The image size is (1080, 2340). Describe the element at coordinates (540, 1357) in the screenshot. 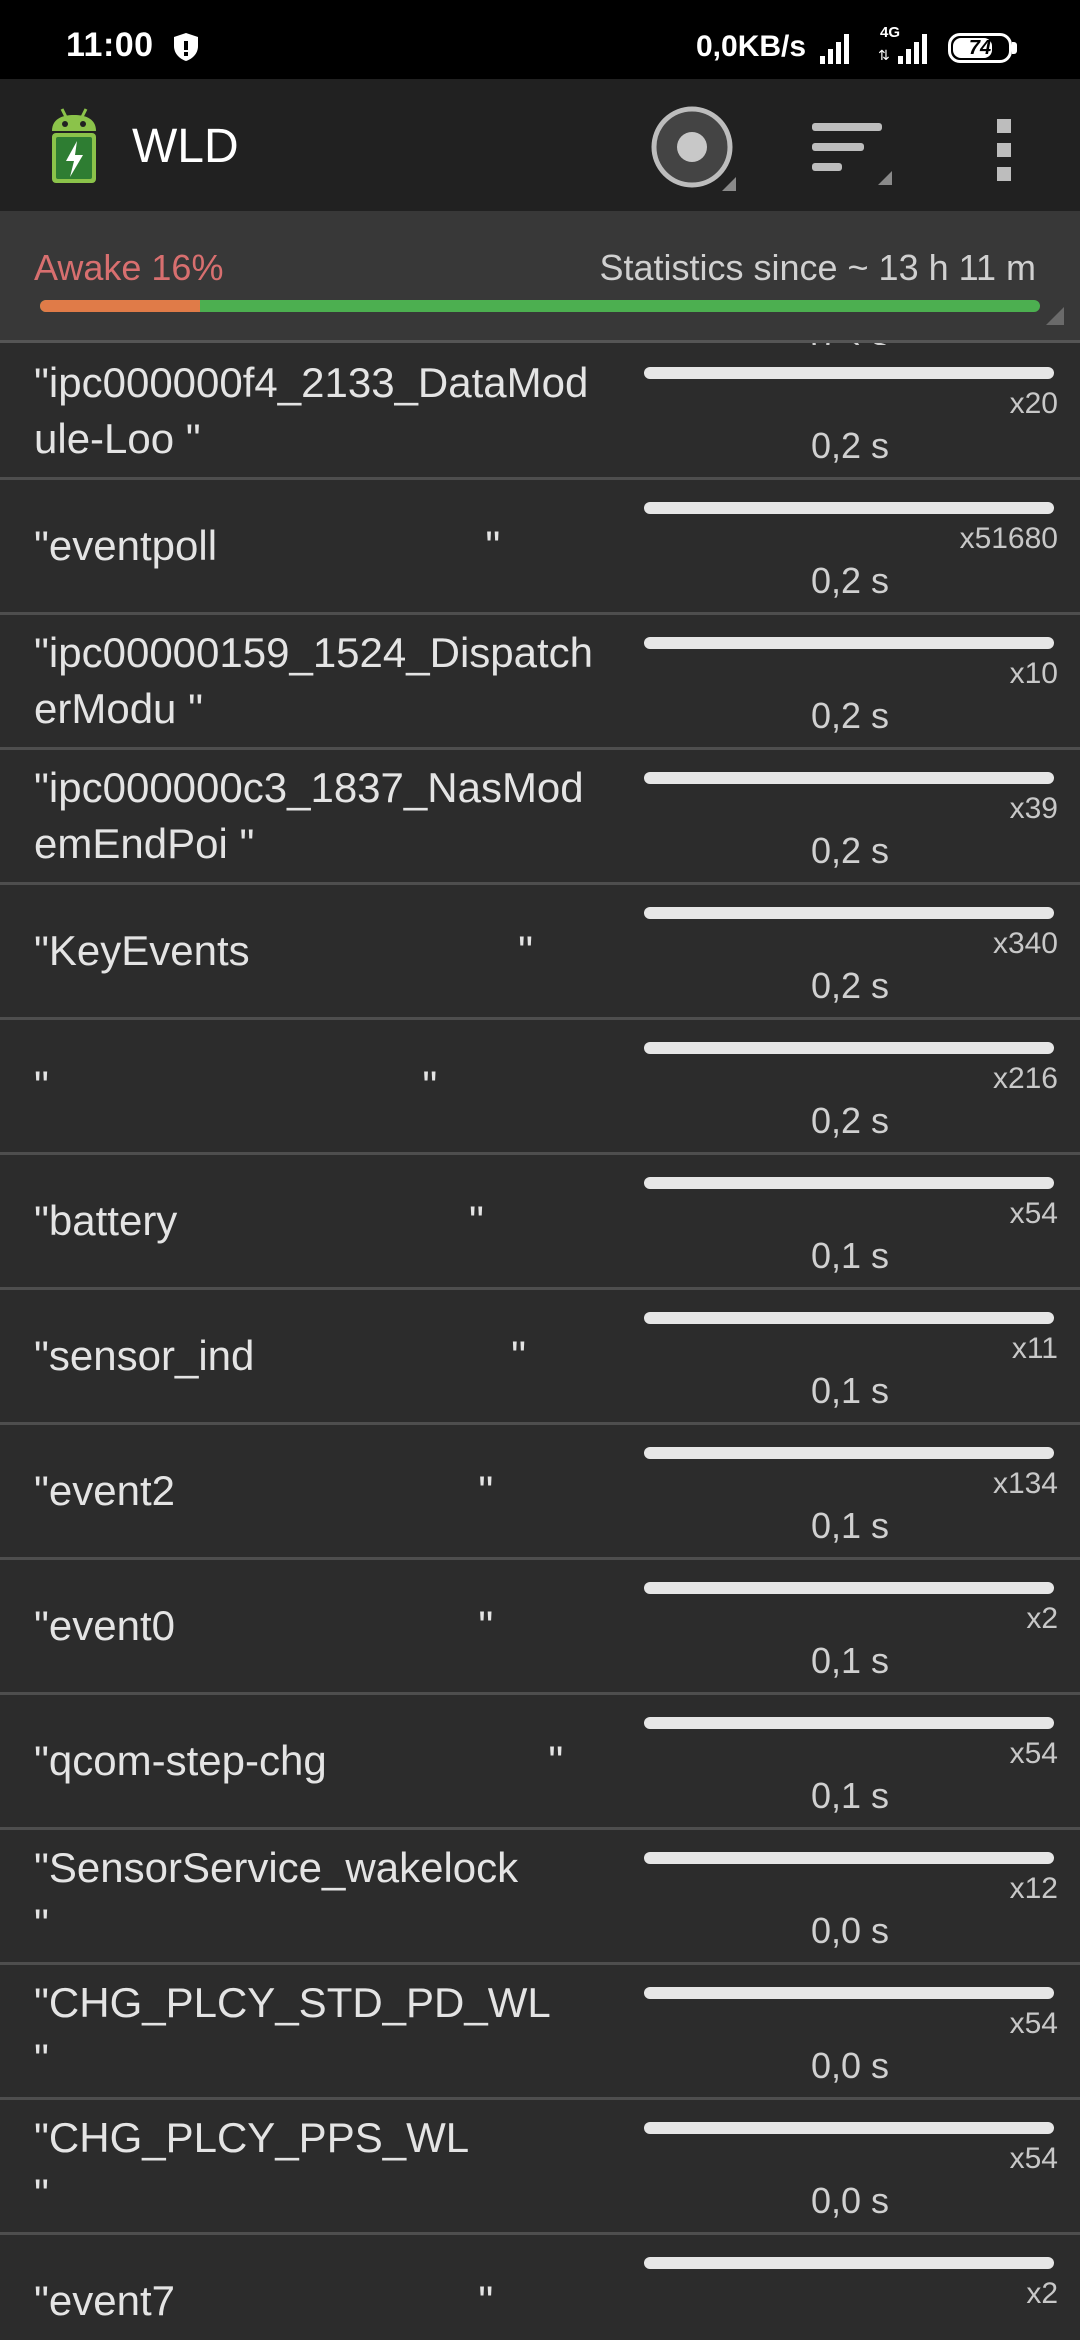

I see `wakelock-row: "sensor_ind " x11 0,1 s` at that location.